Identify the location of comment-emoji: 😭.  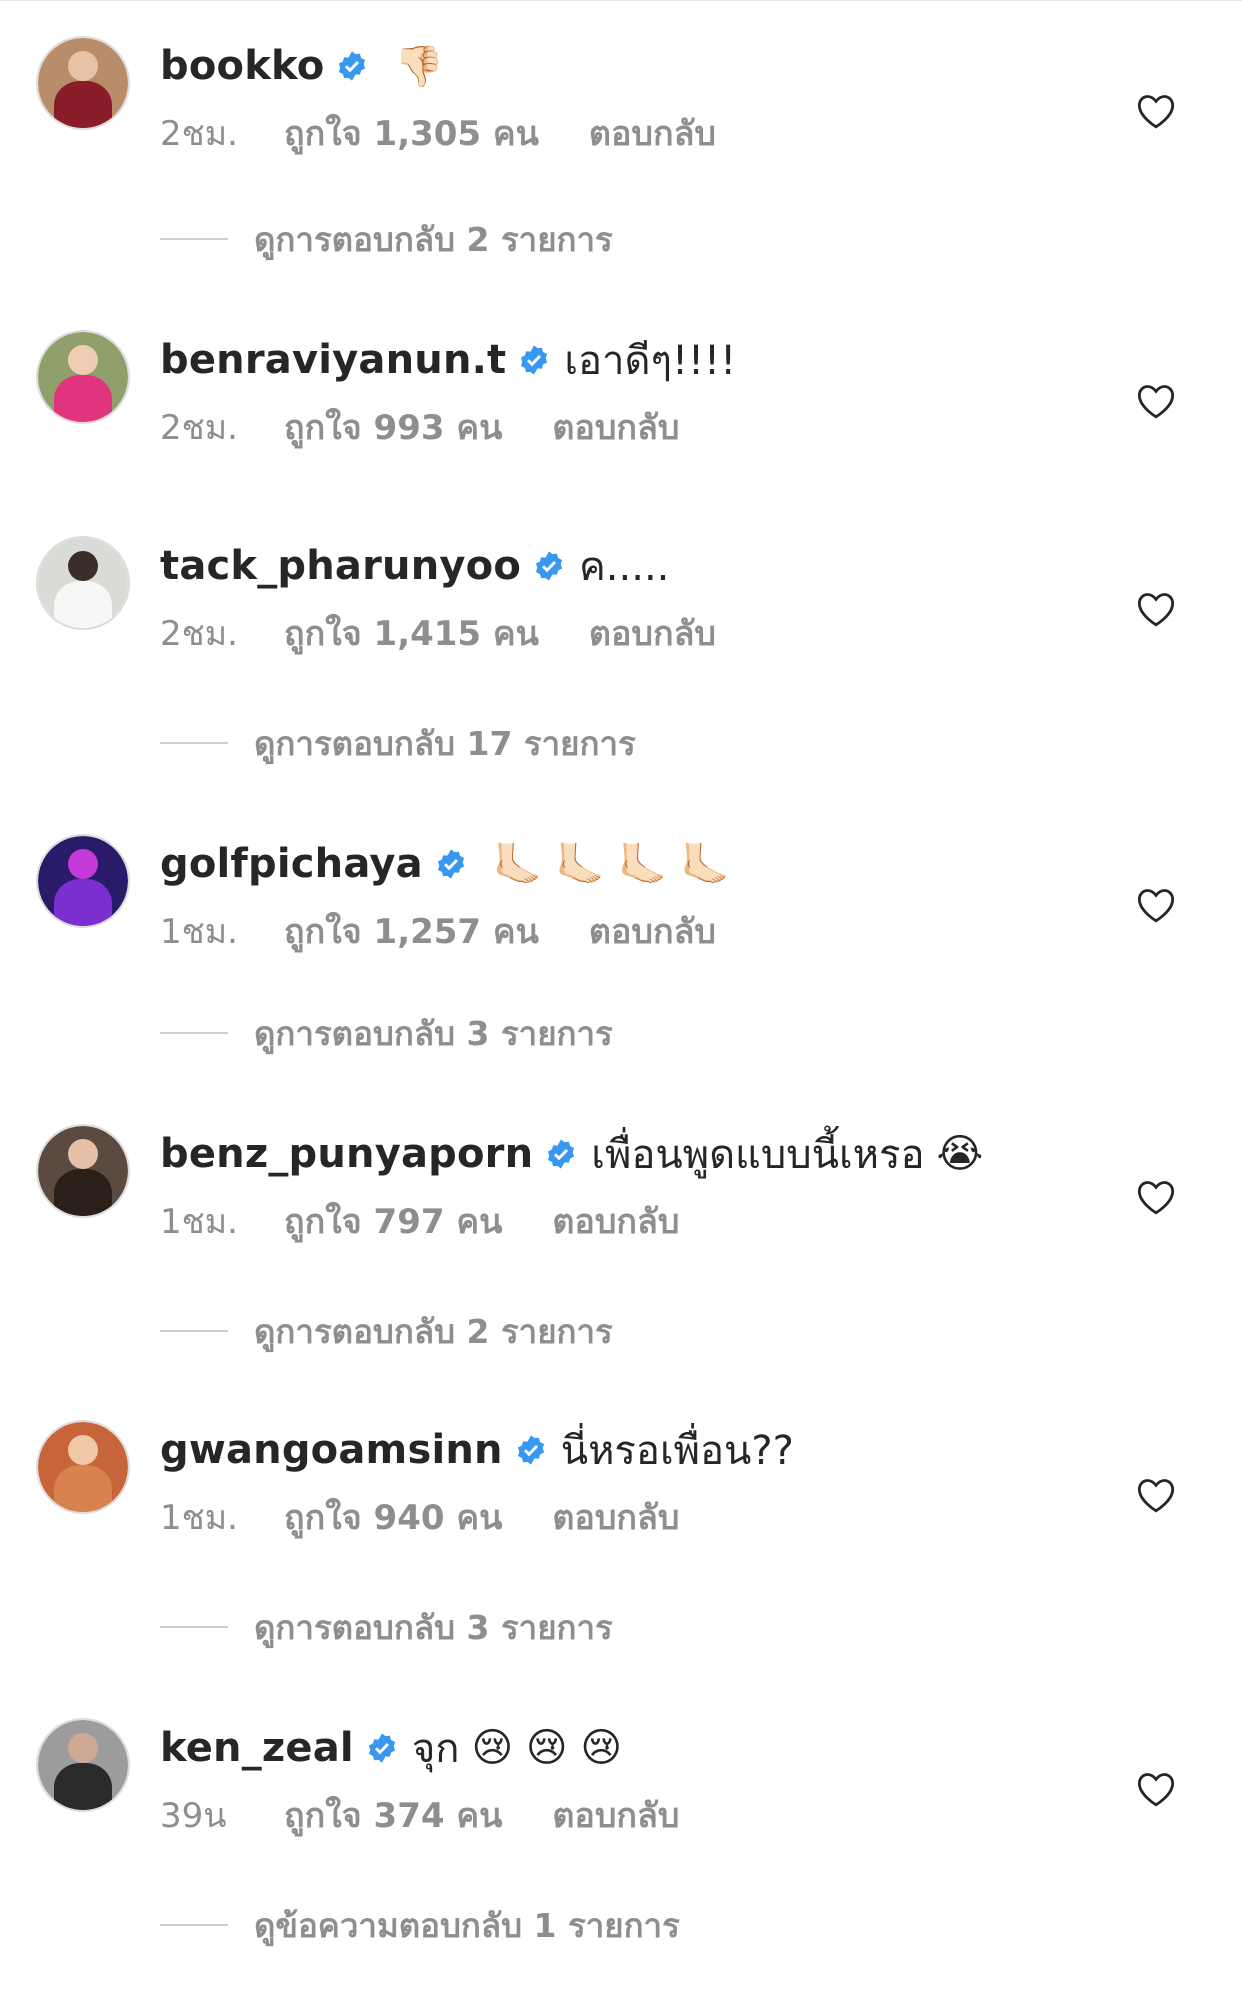
(960, 1154).